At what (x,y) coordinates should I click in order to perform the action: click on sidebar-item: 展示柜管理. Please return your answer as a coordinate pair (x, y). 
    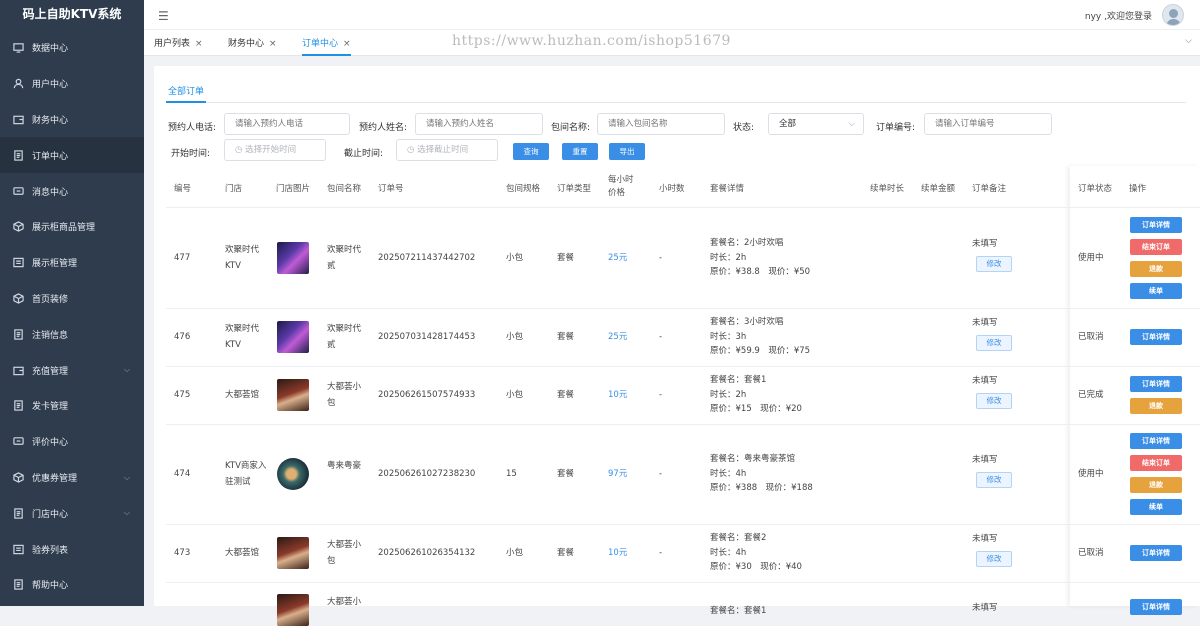
    Looking at the image, I should click on (72, 263).